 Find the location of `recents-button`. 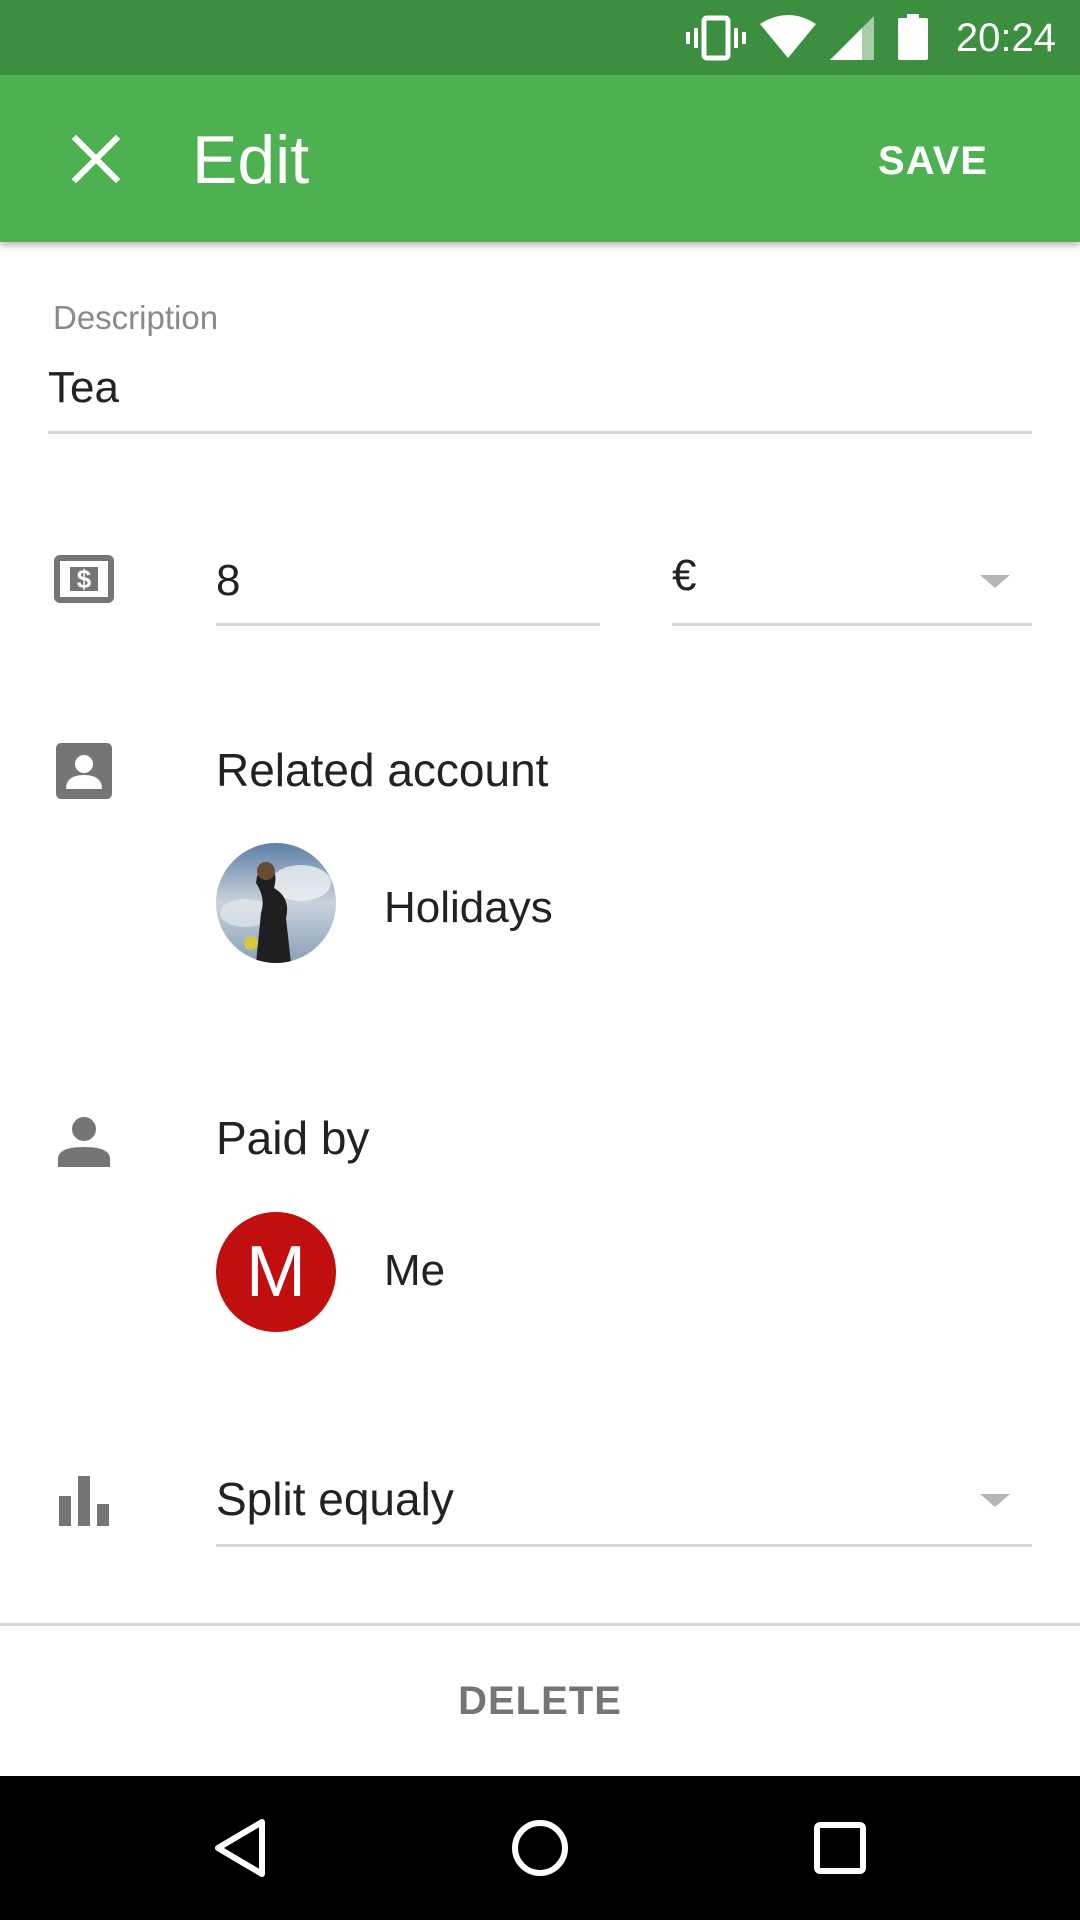

recents-button is located at coordinates (840, 1848).